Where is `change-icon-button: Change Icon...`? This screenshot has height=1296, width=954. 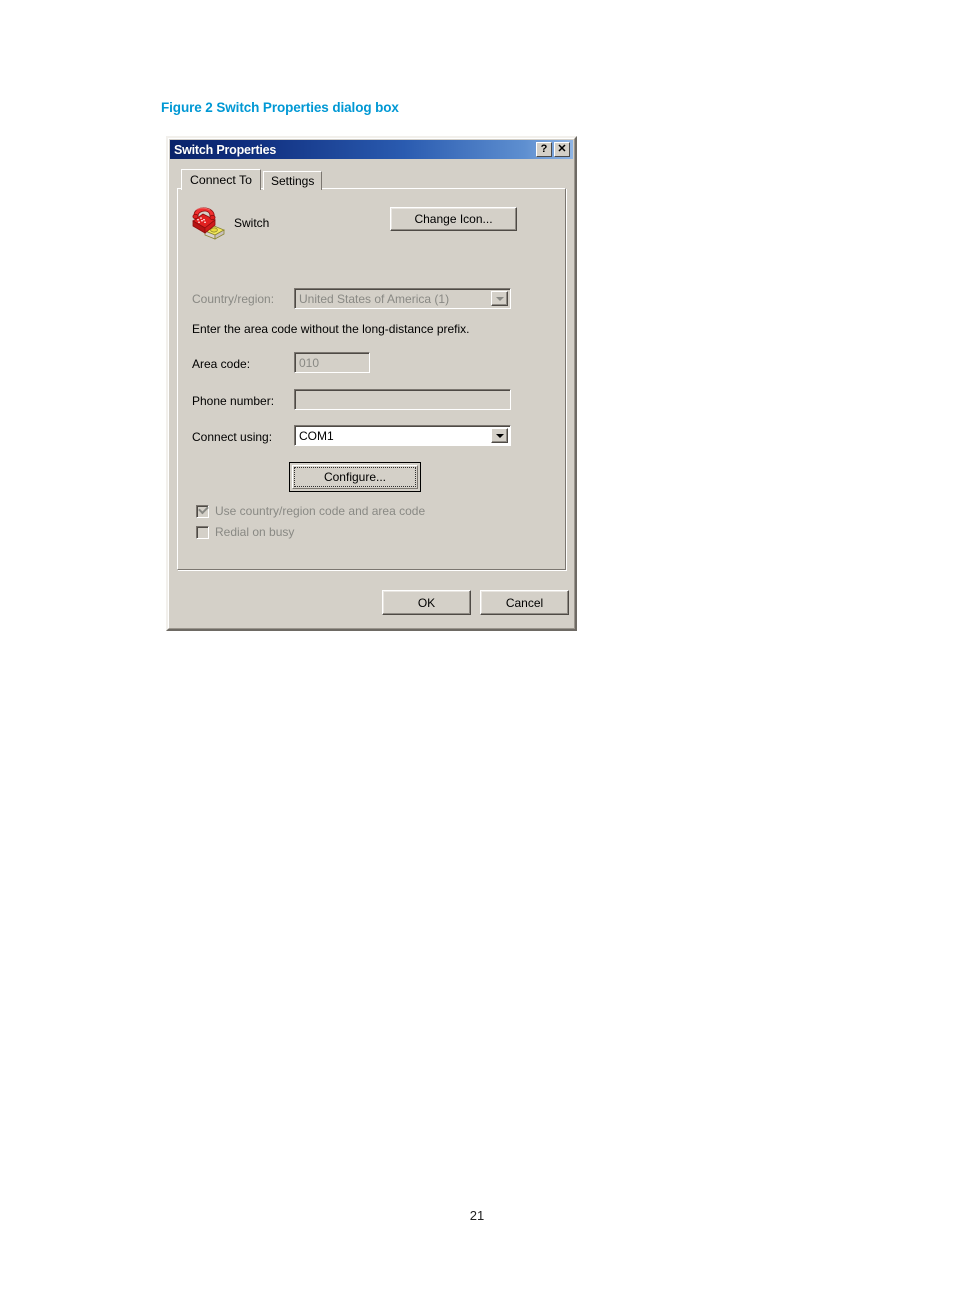 change-icon-button: Change Icon... is located at coordinates (453, 219).